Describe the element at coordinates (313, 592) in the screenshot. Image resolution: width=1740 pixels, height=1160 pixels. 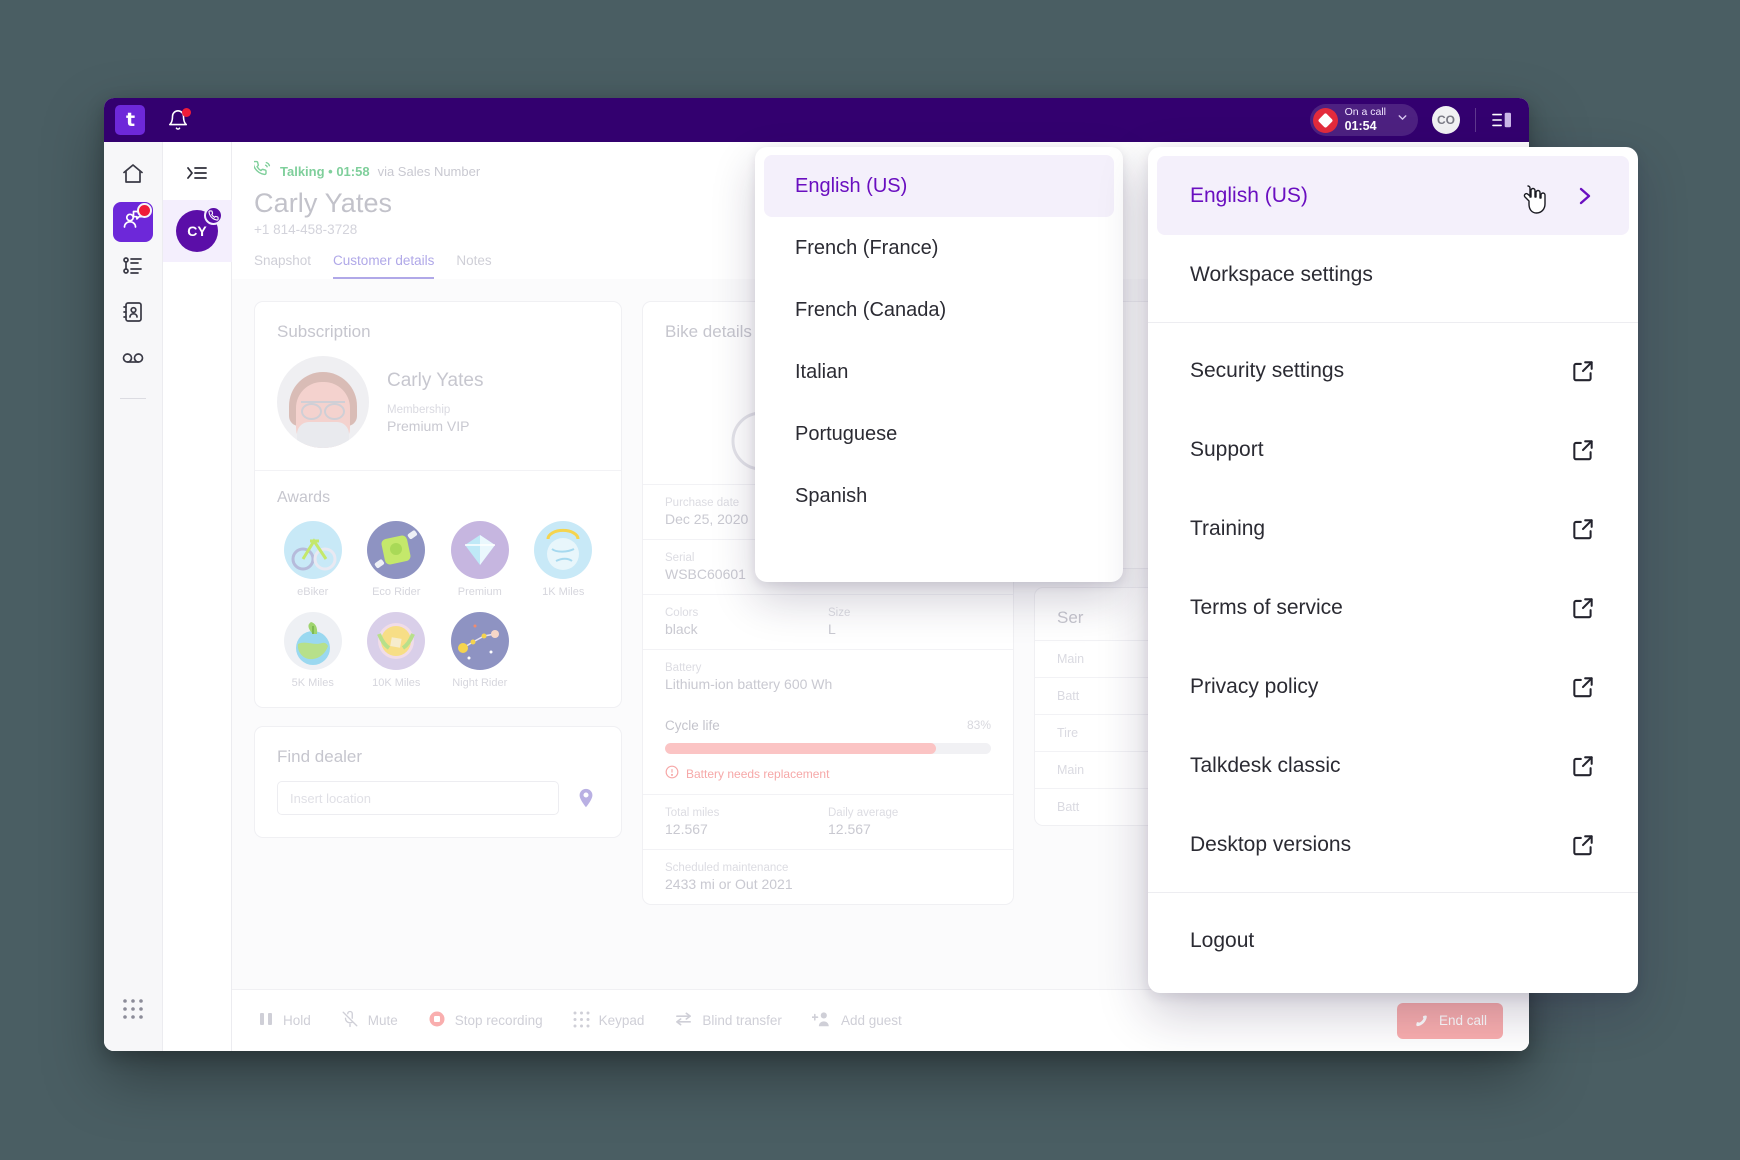
I see `award-label: eBiker` at that location.